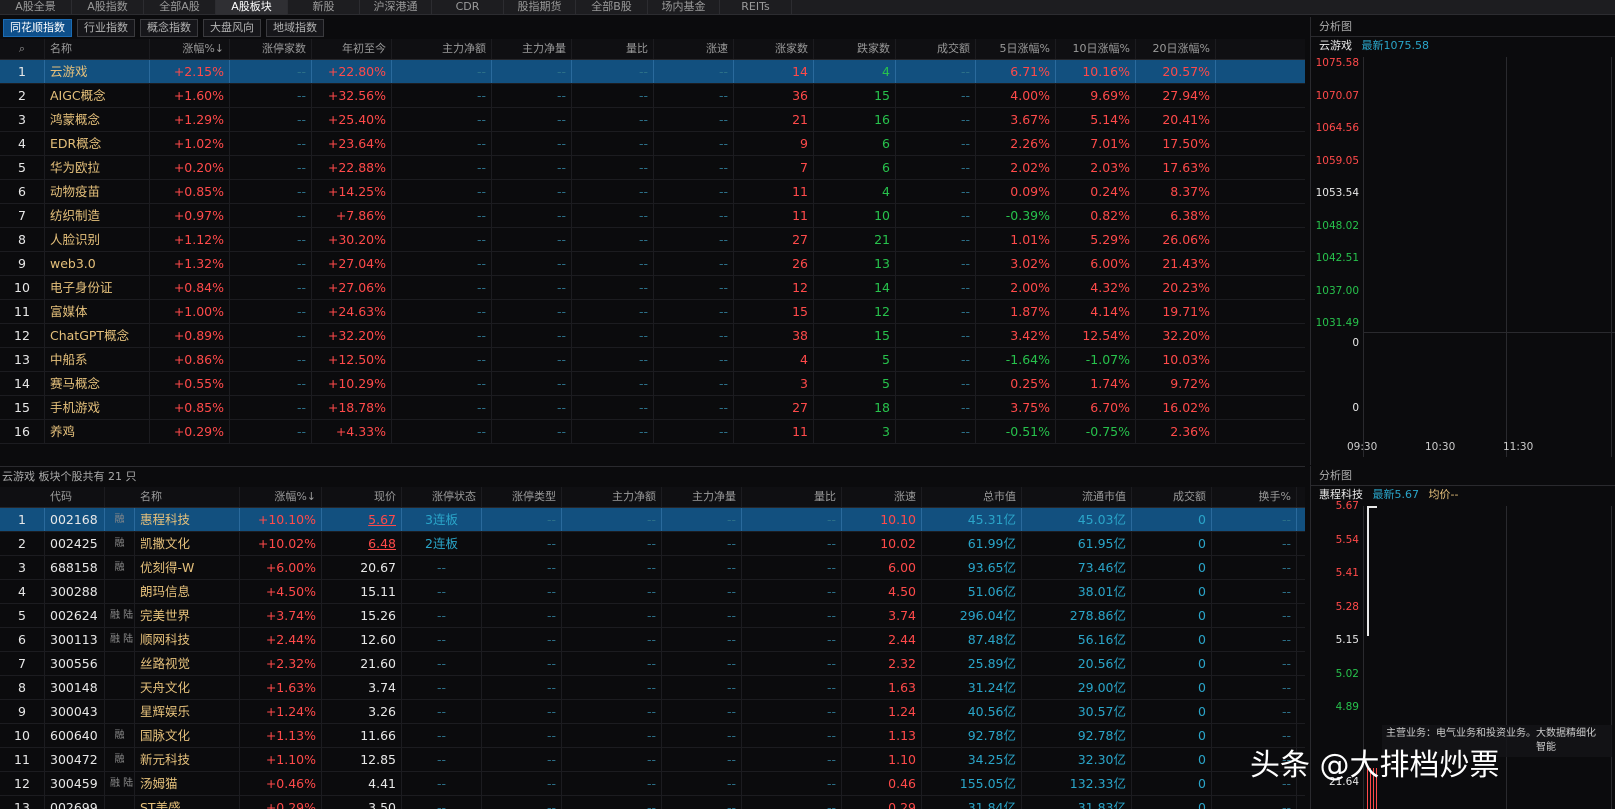  Describe the element at coordinates (792, 497) in the screenshot. I see `stock-col-header: 量比` at that location.